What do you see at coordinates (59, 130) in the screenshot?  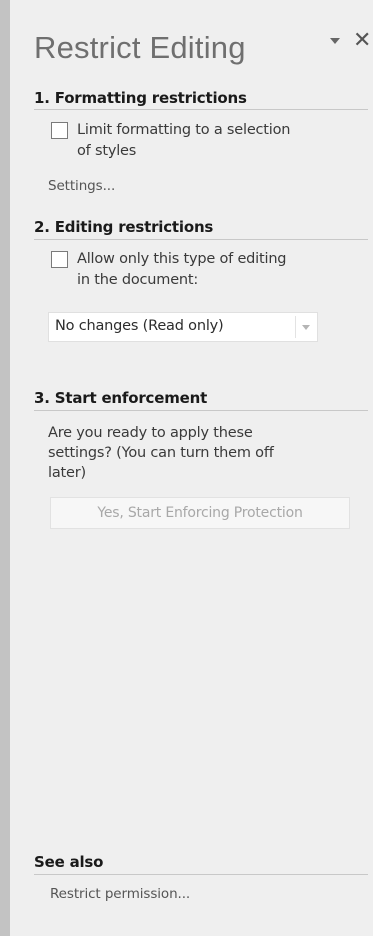 I see `limit-formatting-checkbox` at bounding box center [59, 130].